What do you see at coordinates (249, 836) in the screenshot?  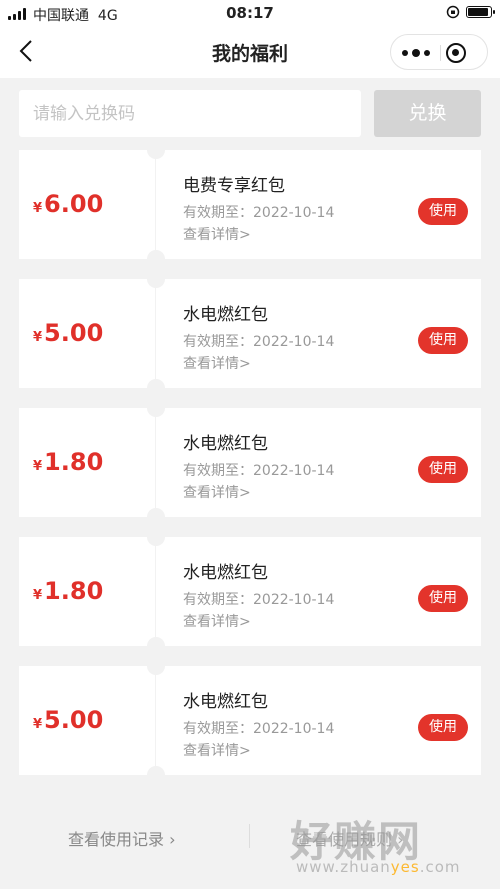 I see `footer-divider` at bounding box center [249, 836].